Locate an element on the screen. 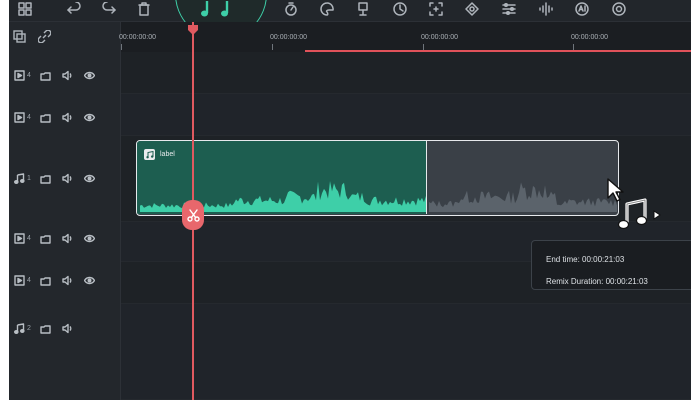 The height and width of the screenshot is (400, 700). track-header-audio: 1 is located at coordinates (65, 178).